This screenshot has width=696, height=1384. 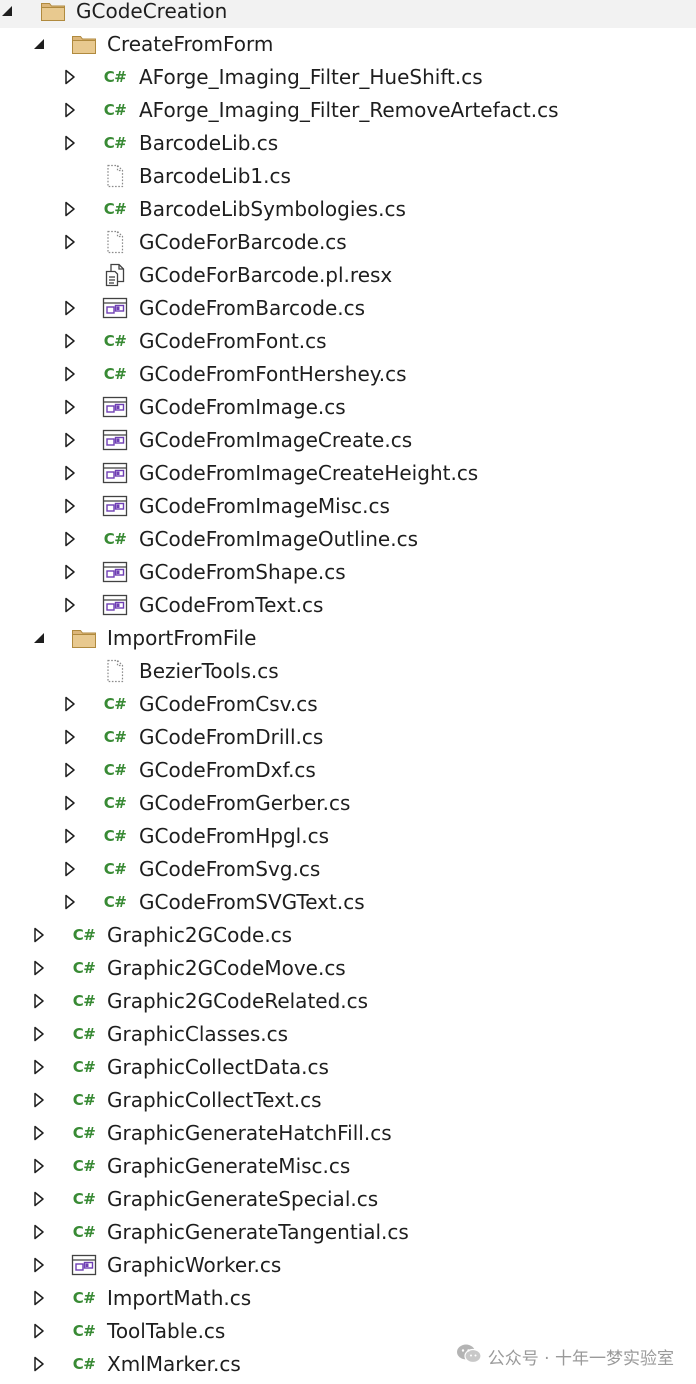 What do you see at coordinates (348, 407) in the screenshot?
I see `tree-row: GCodeFromImage.cs` at bounding box center [348, 407].